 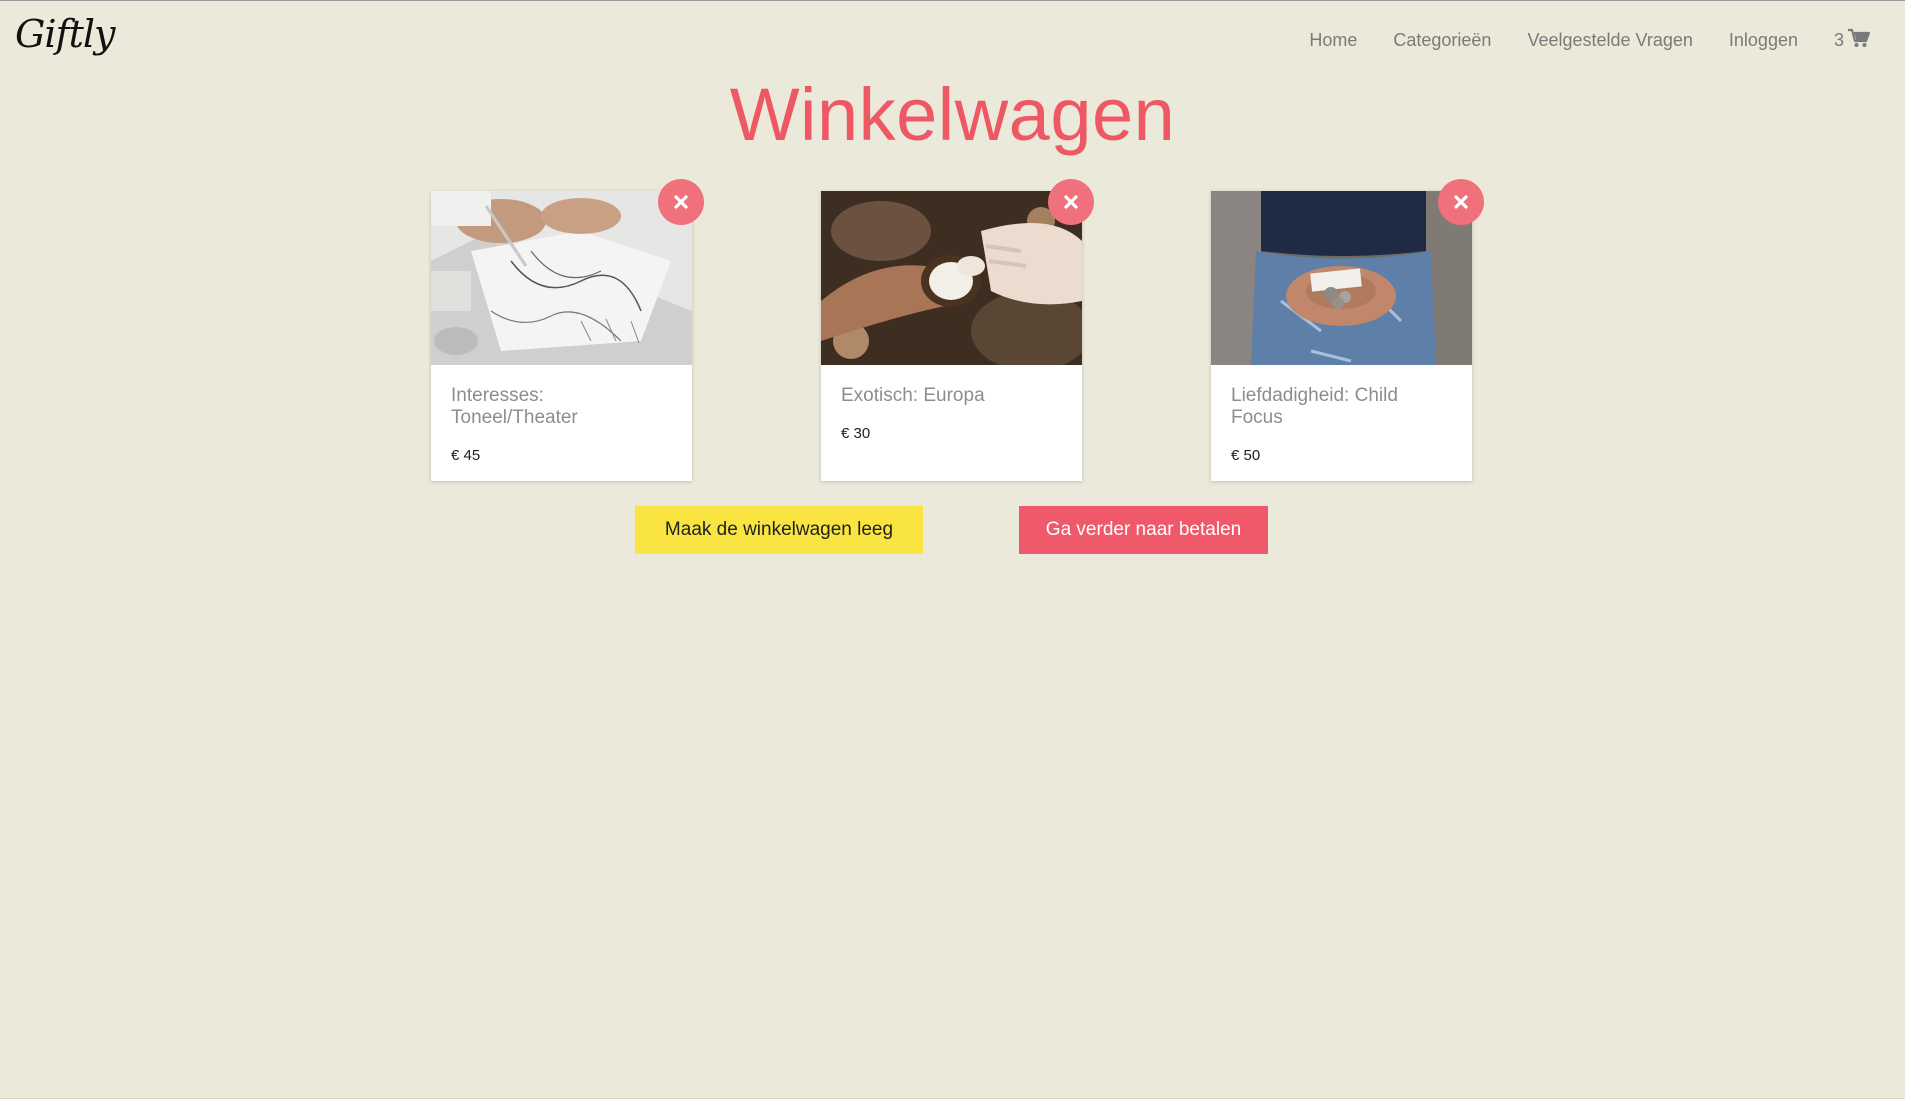 I want to click on cart-item-price: € 50, so click(x=1246, y=455).